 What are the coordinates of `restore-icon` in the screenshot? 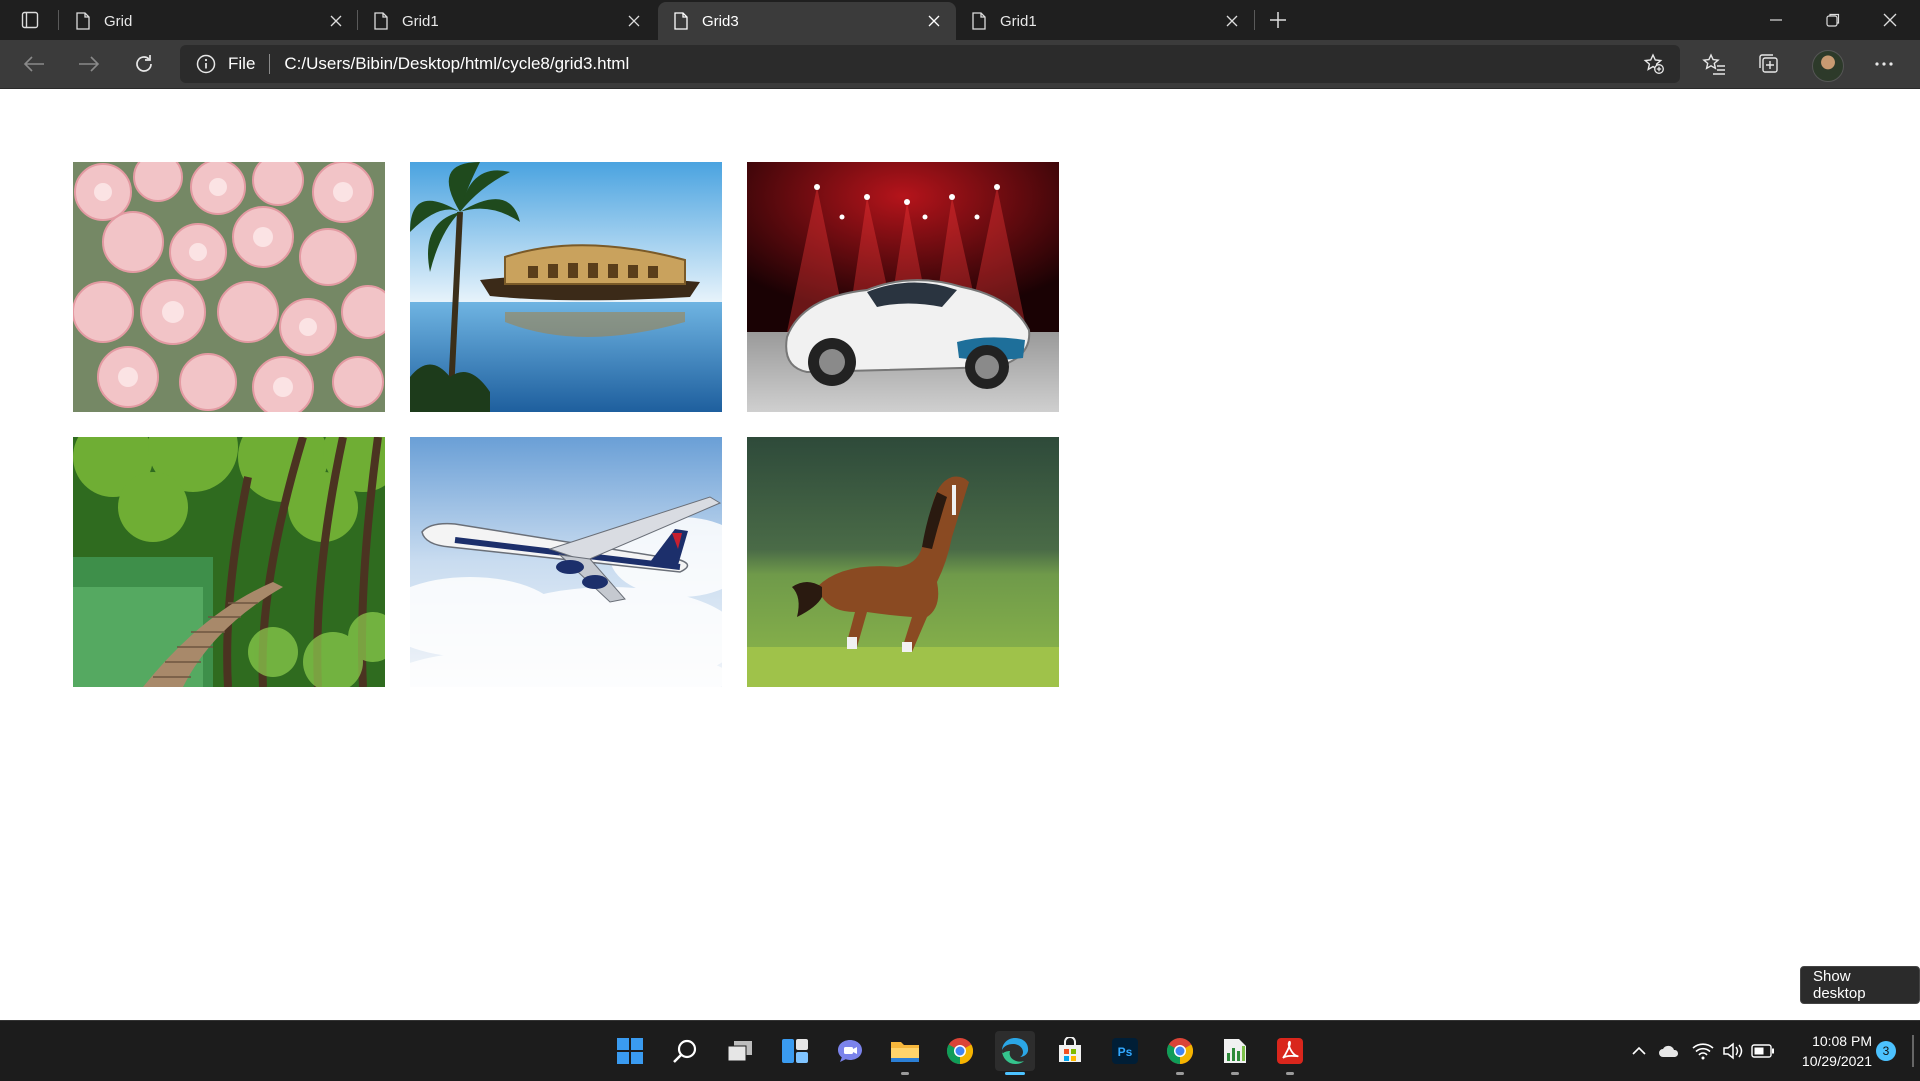 It's located at (1833, 20).